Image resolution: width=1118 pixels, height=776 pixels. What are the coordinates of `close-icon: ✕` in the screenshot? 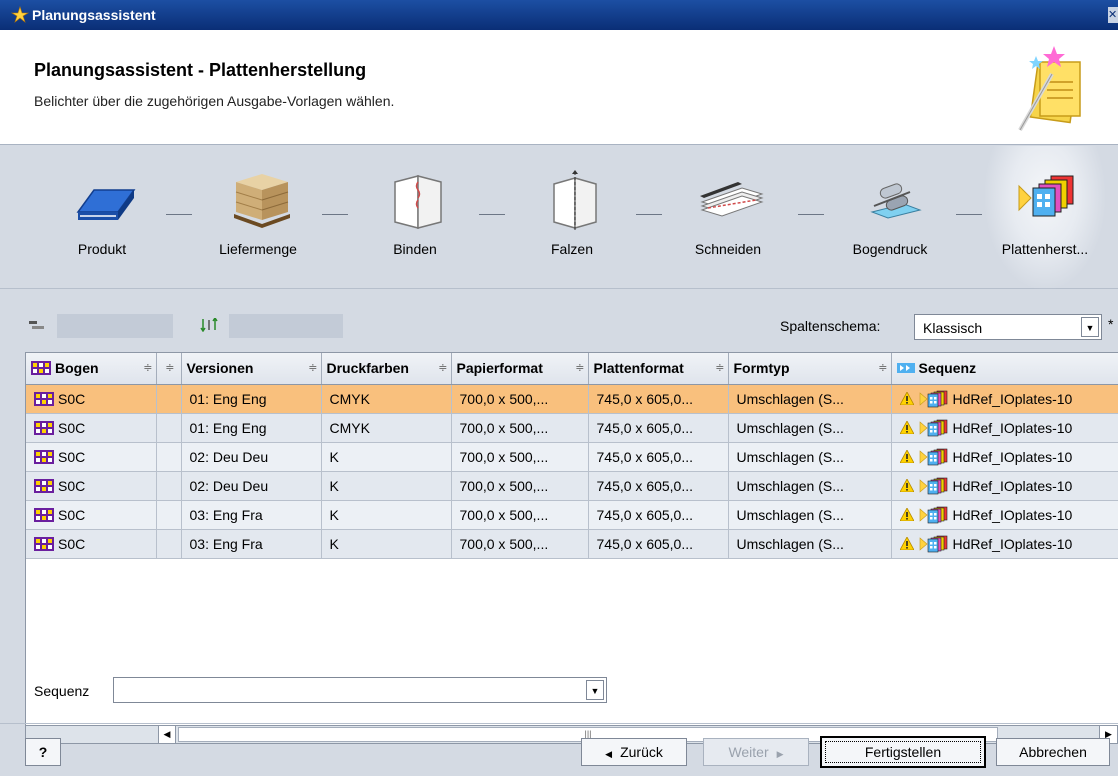 It's located at (1113, 15).